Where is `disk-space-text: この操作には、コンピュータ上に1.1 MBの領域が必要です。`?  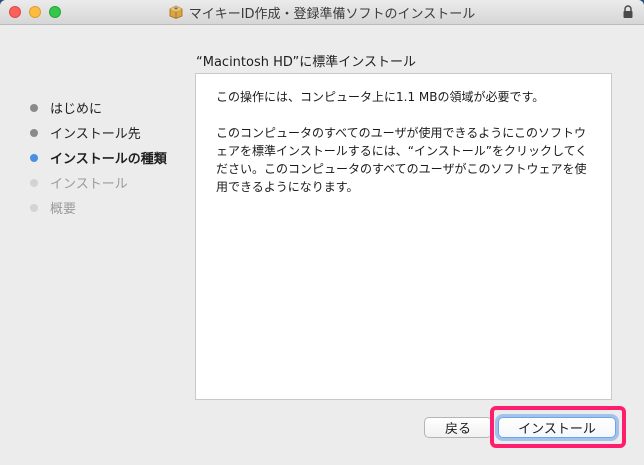
disk-space-text: この操作には、コンピュータ上に1.1 MBの領域が必要です。 is located at coordinates (380, 97).